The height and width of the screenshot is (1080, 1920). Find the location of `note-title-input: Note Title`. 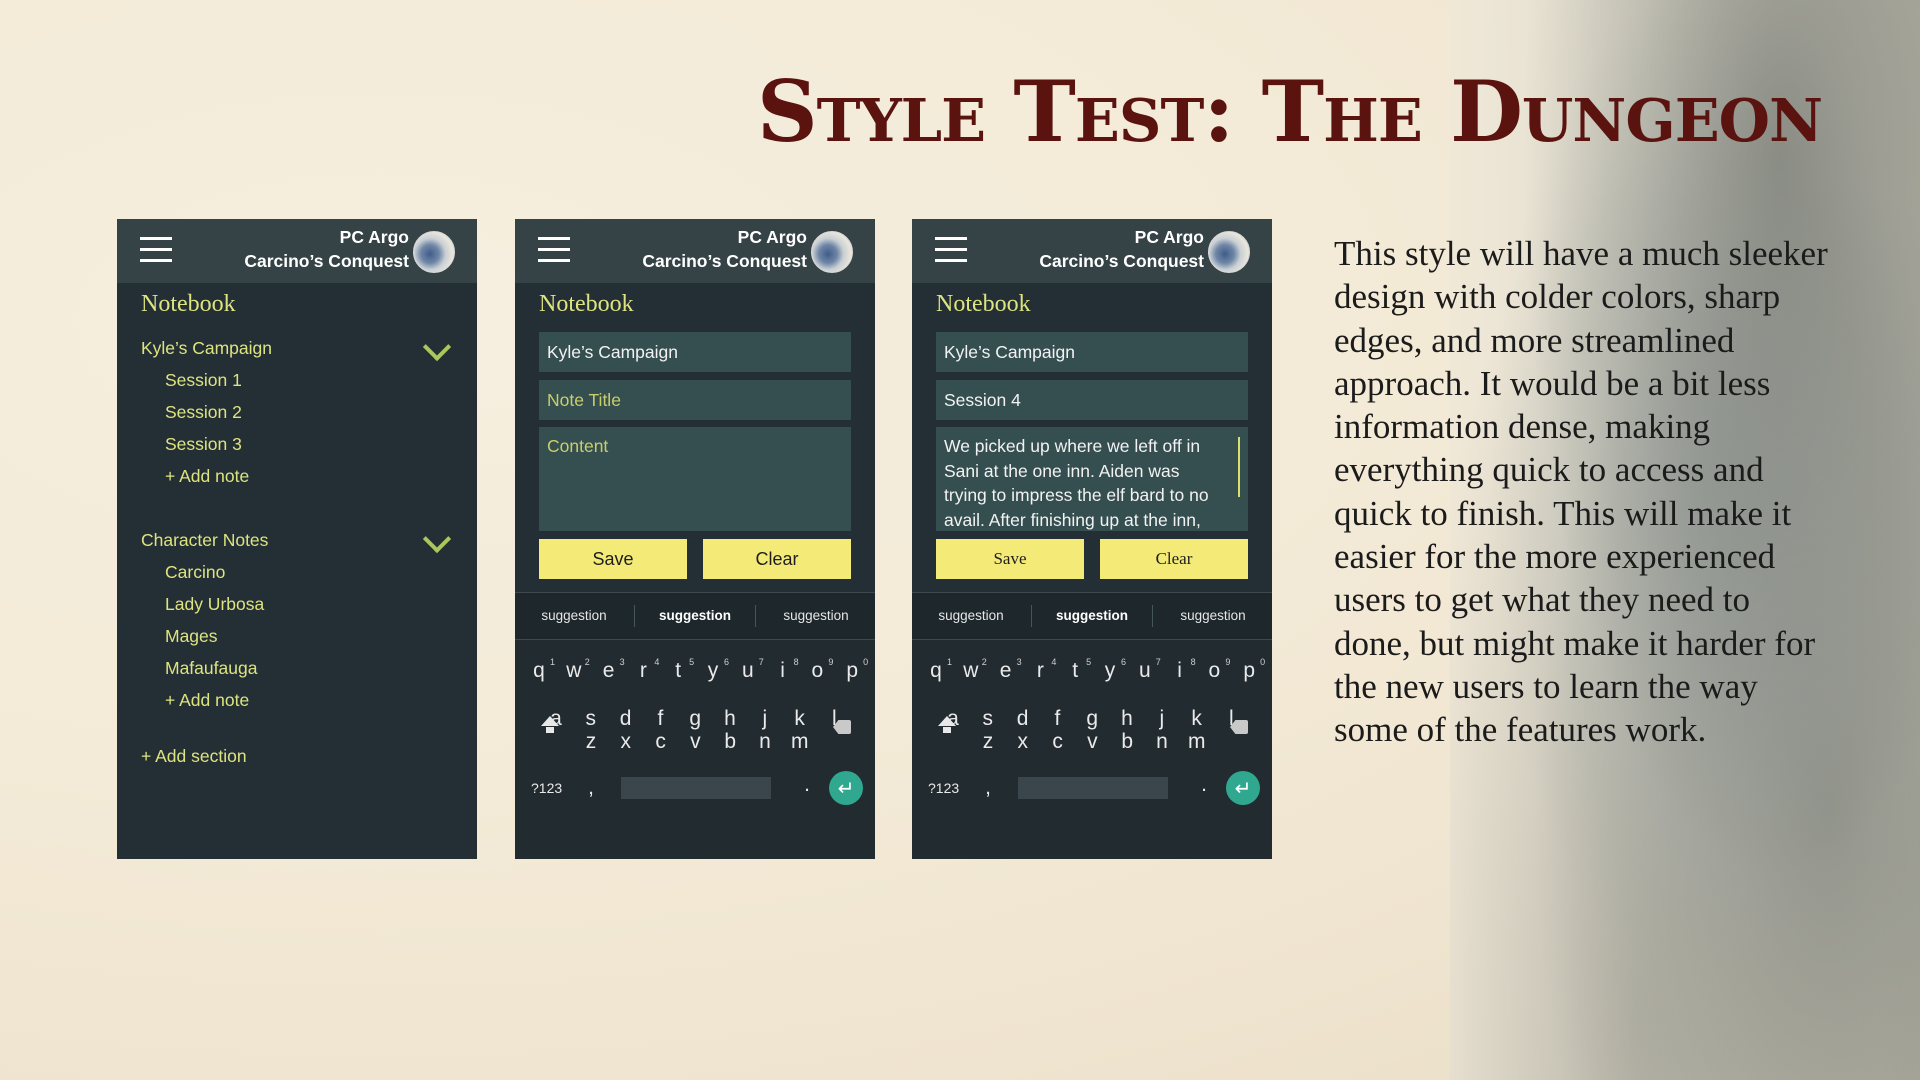

note-title-input: Note Title is located at coordinates (695, 400).